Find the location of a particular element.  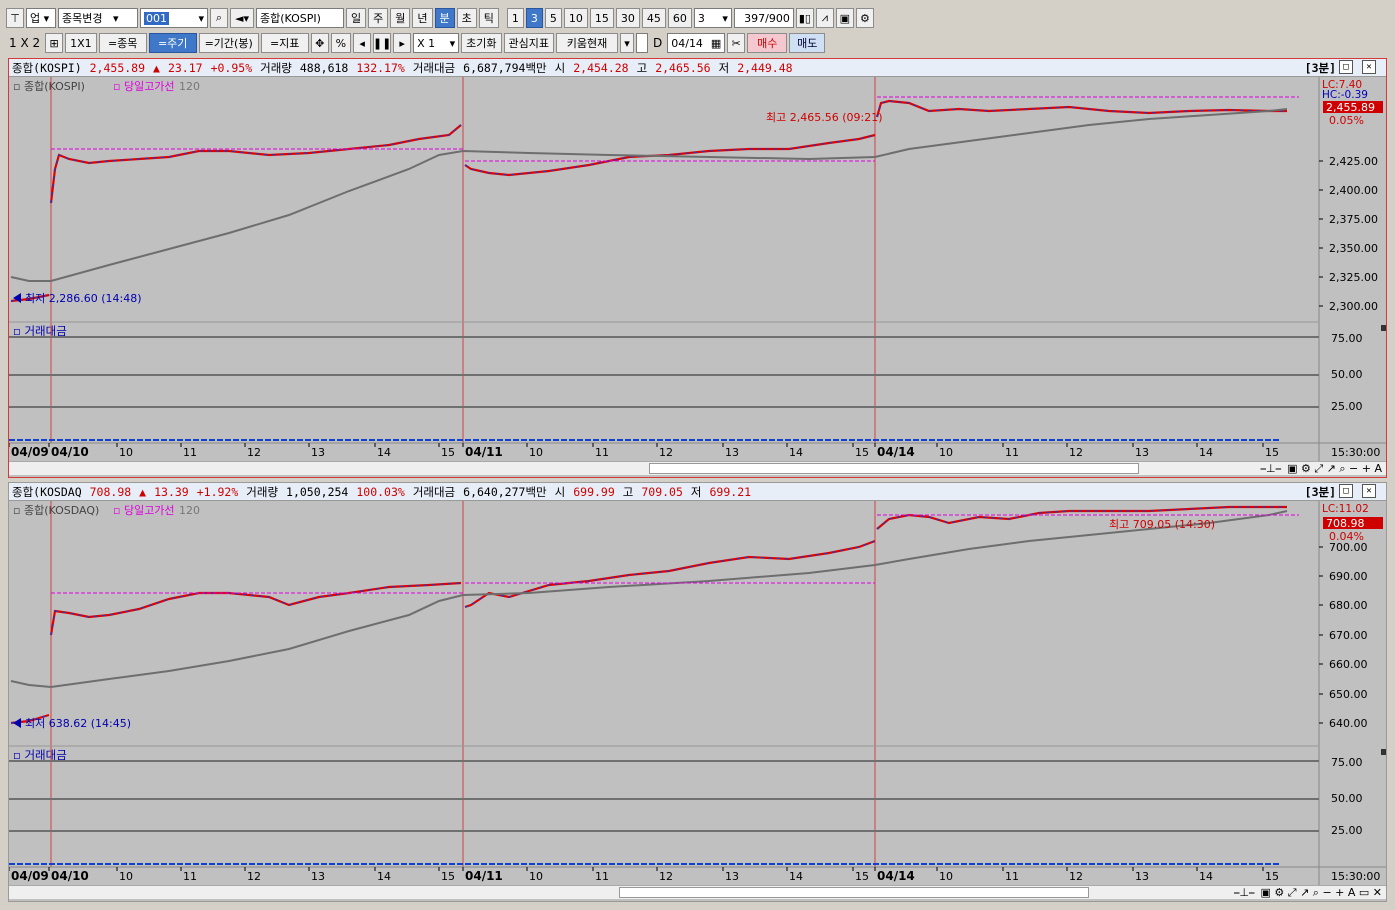

stock-name-field: 종합(KOSPI) is located at coordinates (300, 18).